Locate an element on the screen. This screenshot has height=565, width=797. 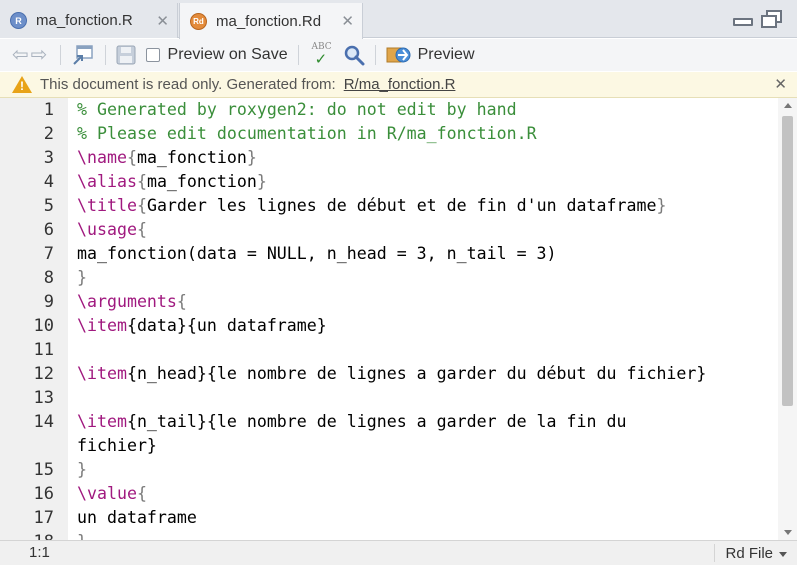
line-number: 1 is located at coordinates (48, 110).